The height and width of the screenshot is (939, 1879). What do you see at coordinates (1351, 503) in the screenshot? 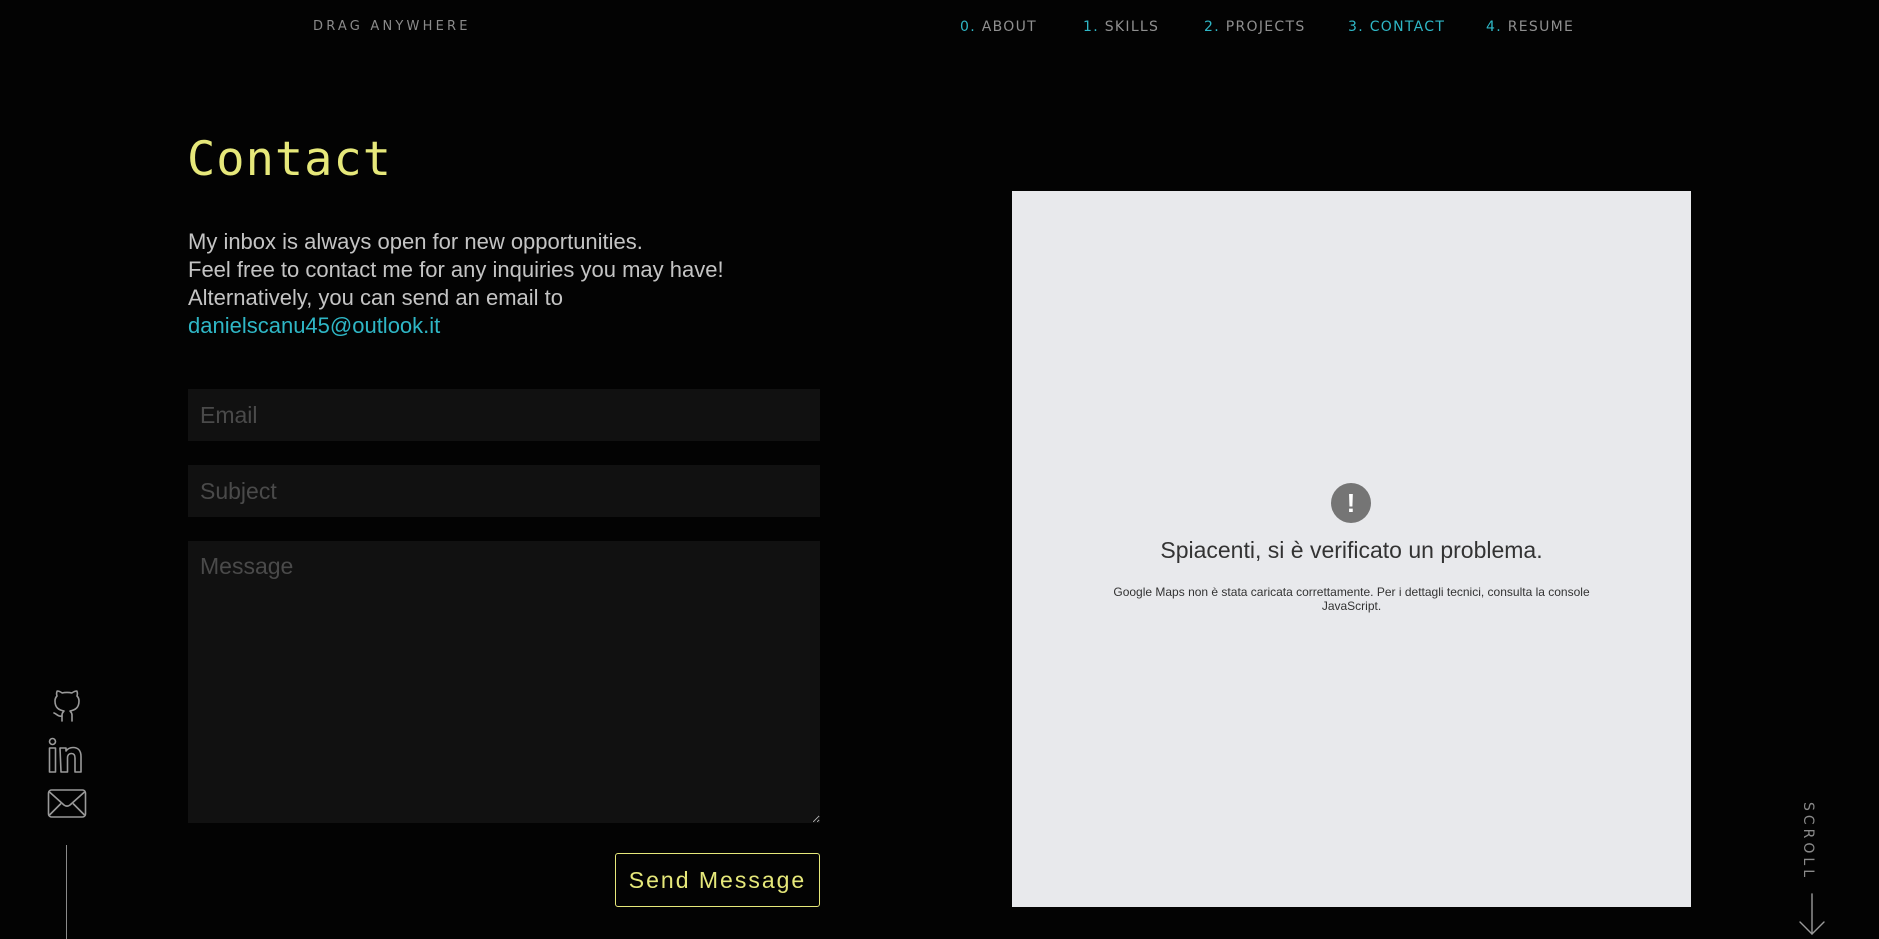
I see `exclamation-icon: !` at bounding box center [1351, 503].